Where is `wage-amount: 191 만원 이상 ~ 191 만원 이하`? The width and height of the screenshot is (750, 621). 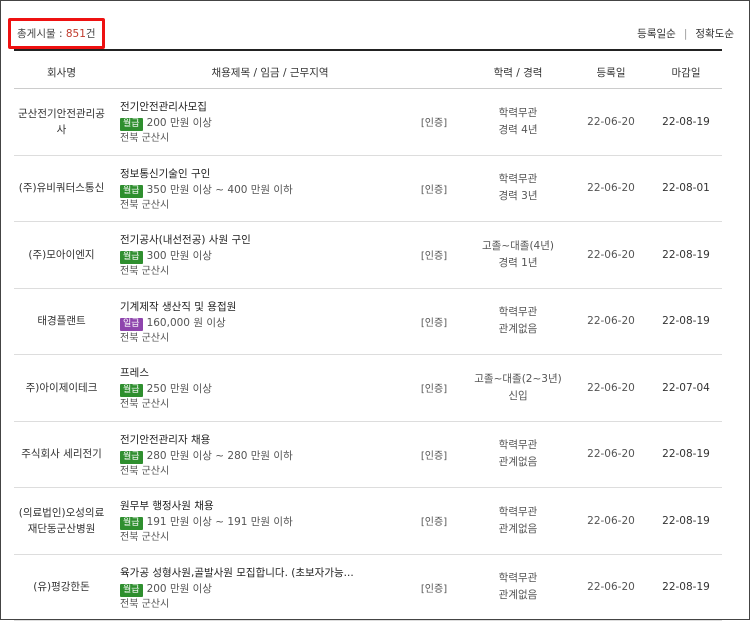
wage-amount: 191 만원 이상 ~ 191 만원 이하 is located at coordinates (220, 522).